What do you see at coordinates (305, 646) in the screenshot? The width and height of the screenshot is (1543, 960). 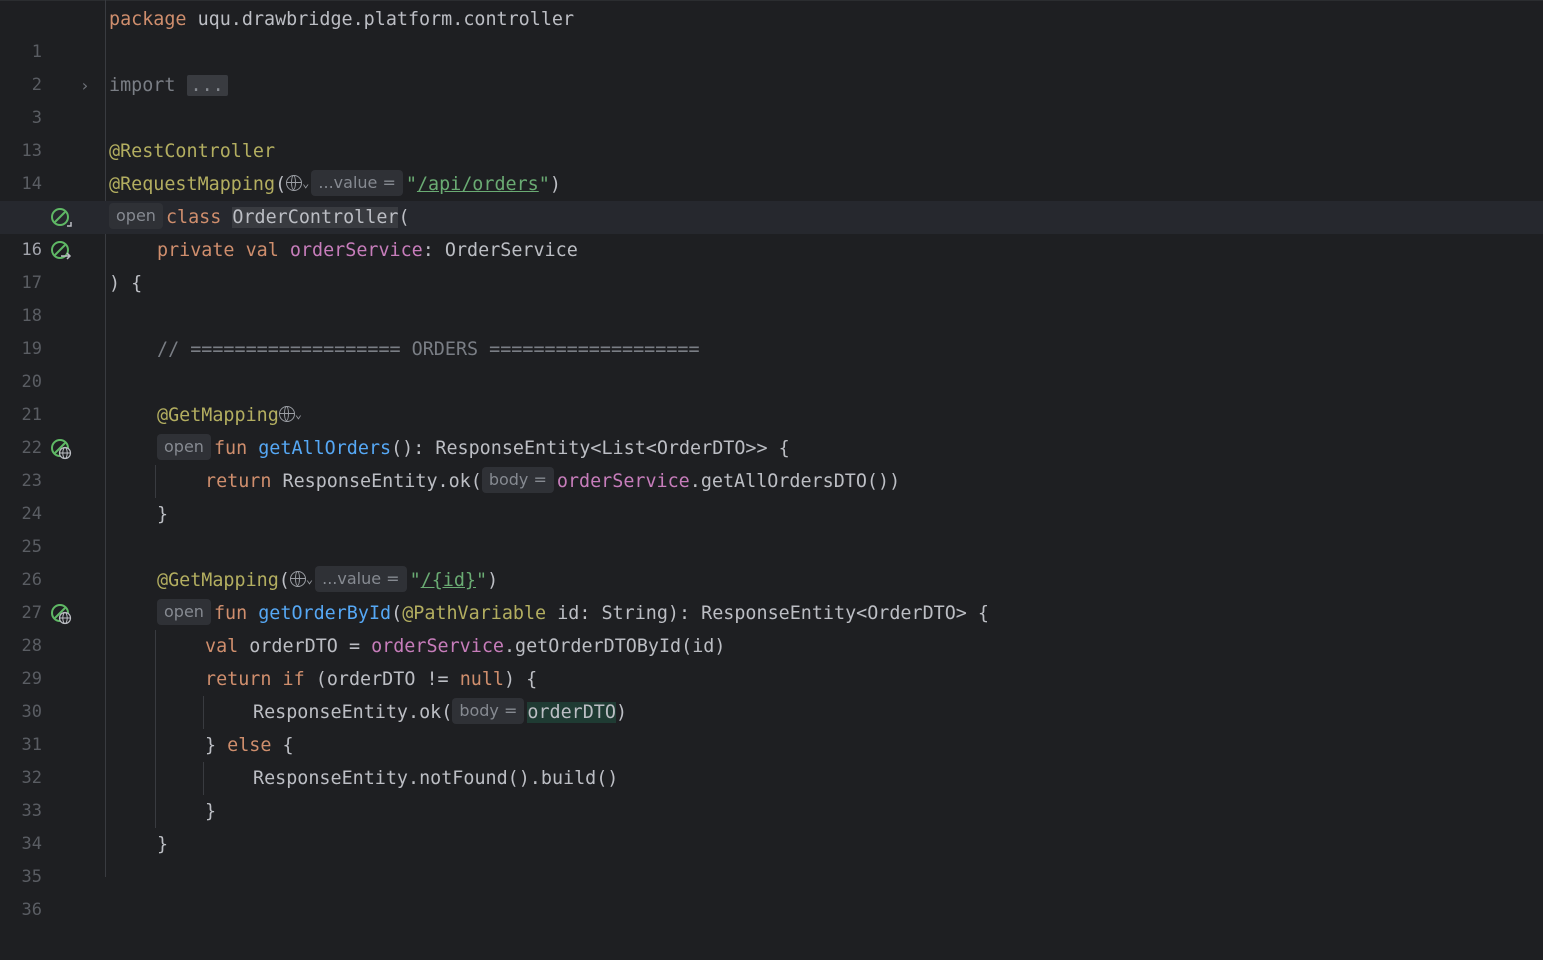 I see `code-text: orderDTO =` at bounding box center [305, 646].